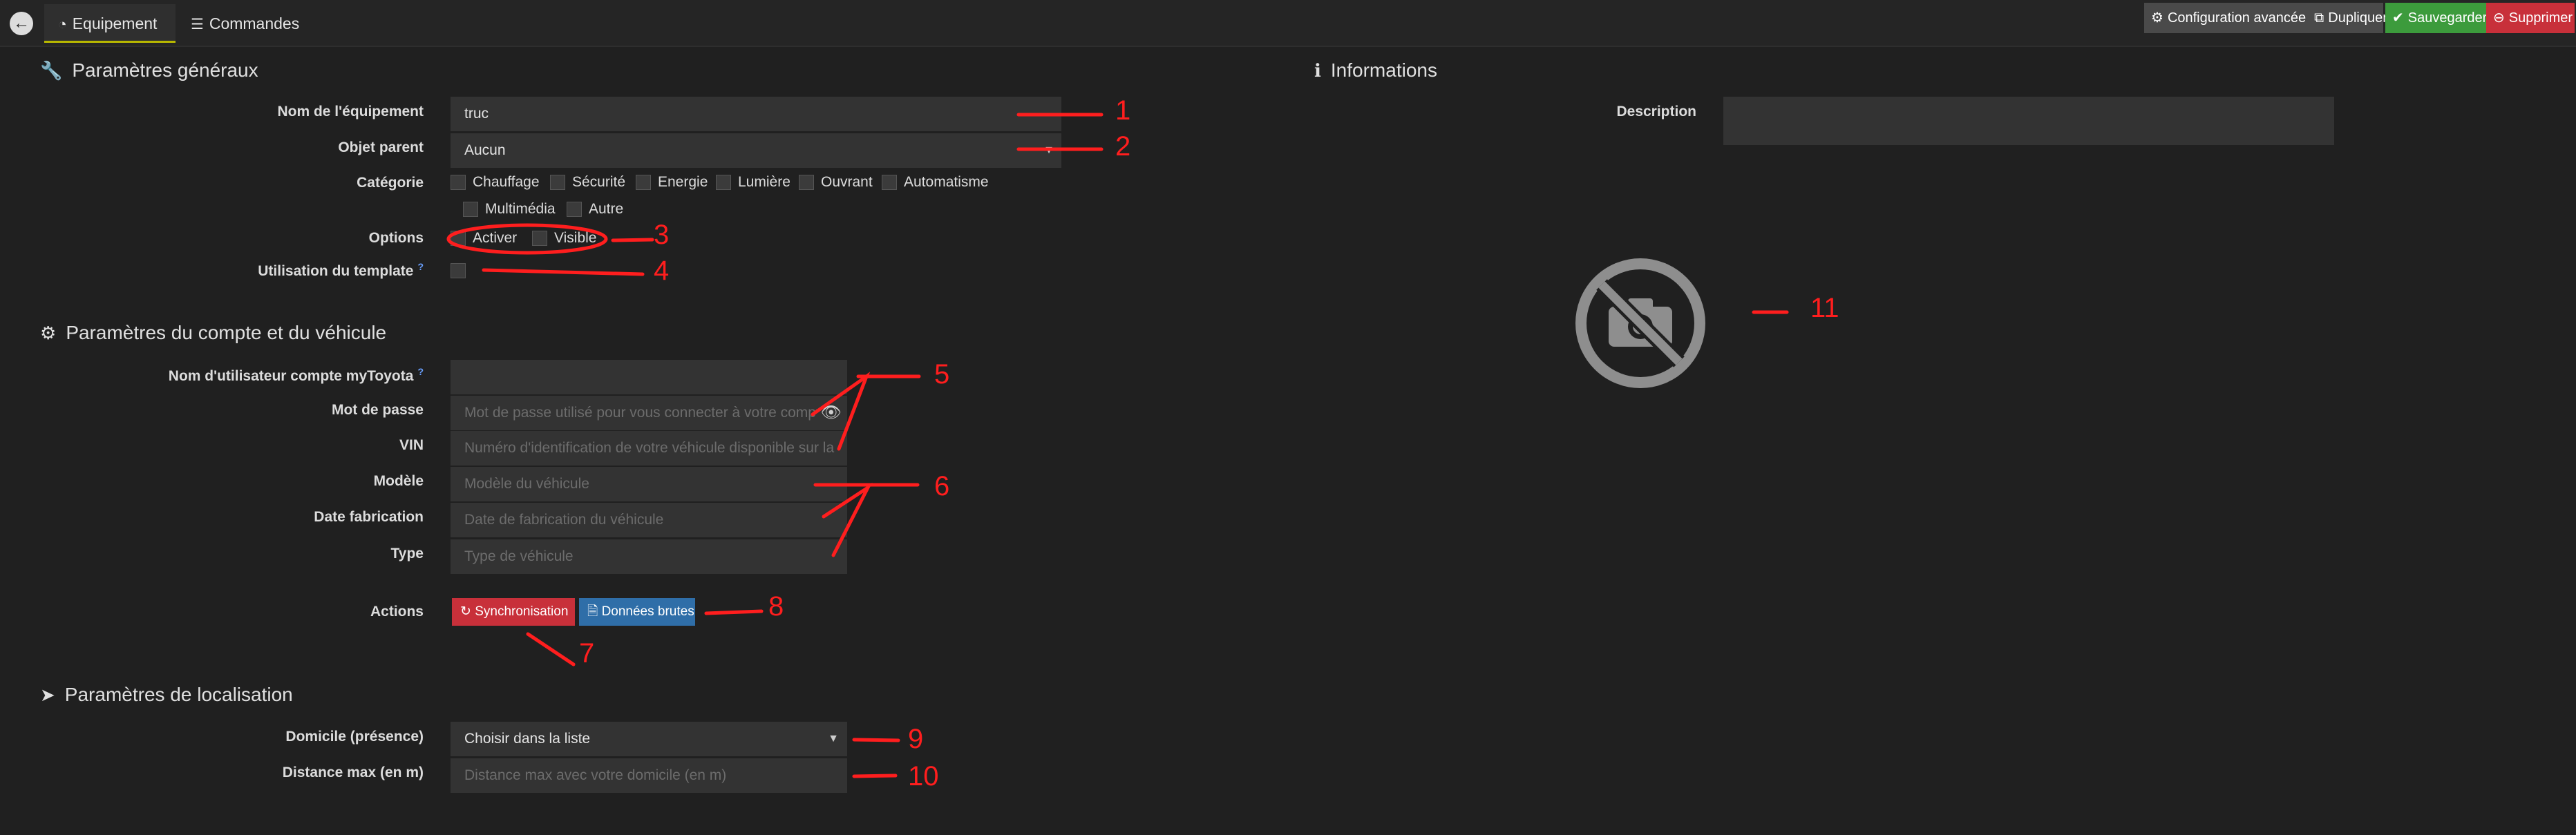 The height and width of the screenshot is (835, 2576). What do you see at coordinates (1123, 110) in the screenshot?
I see `annotation-marker: 1` at bounding box center [1123, 110].